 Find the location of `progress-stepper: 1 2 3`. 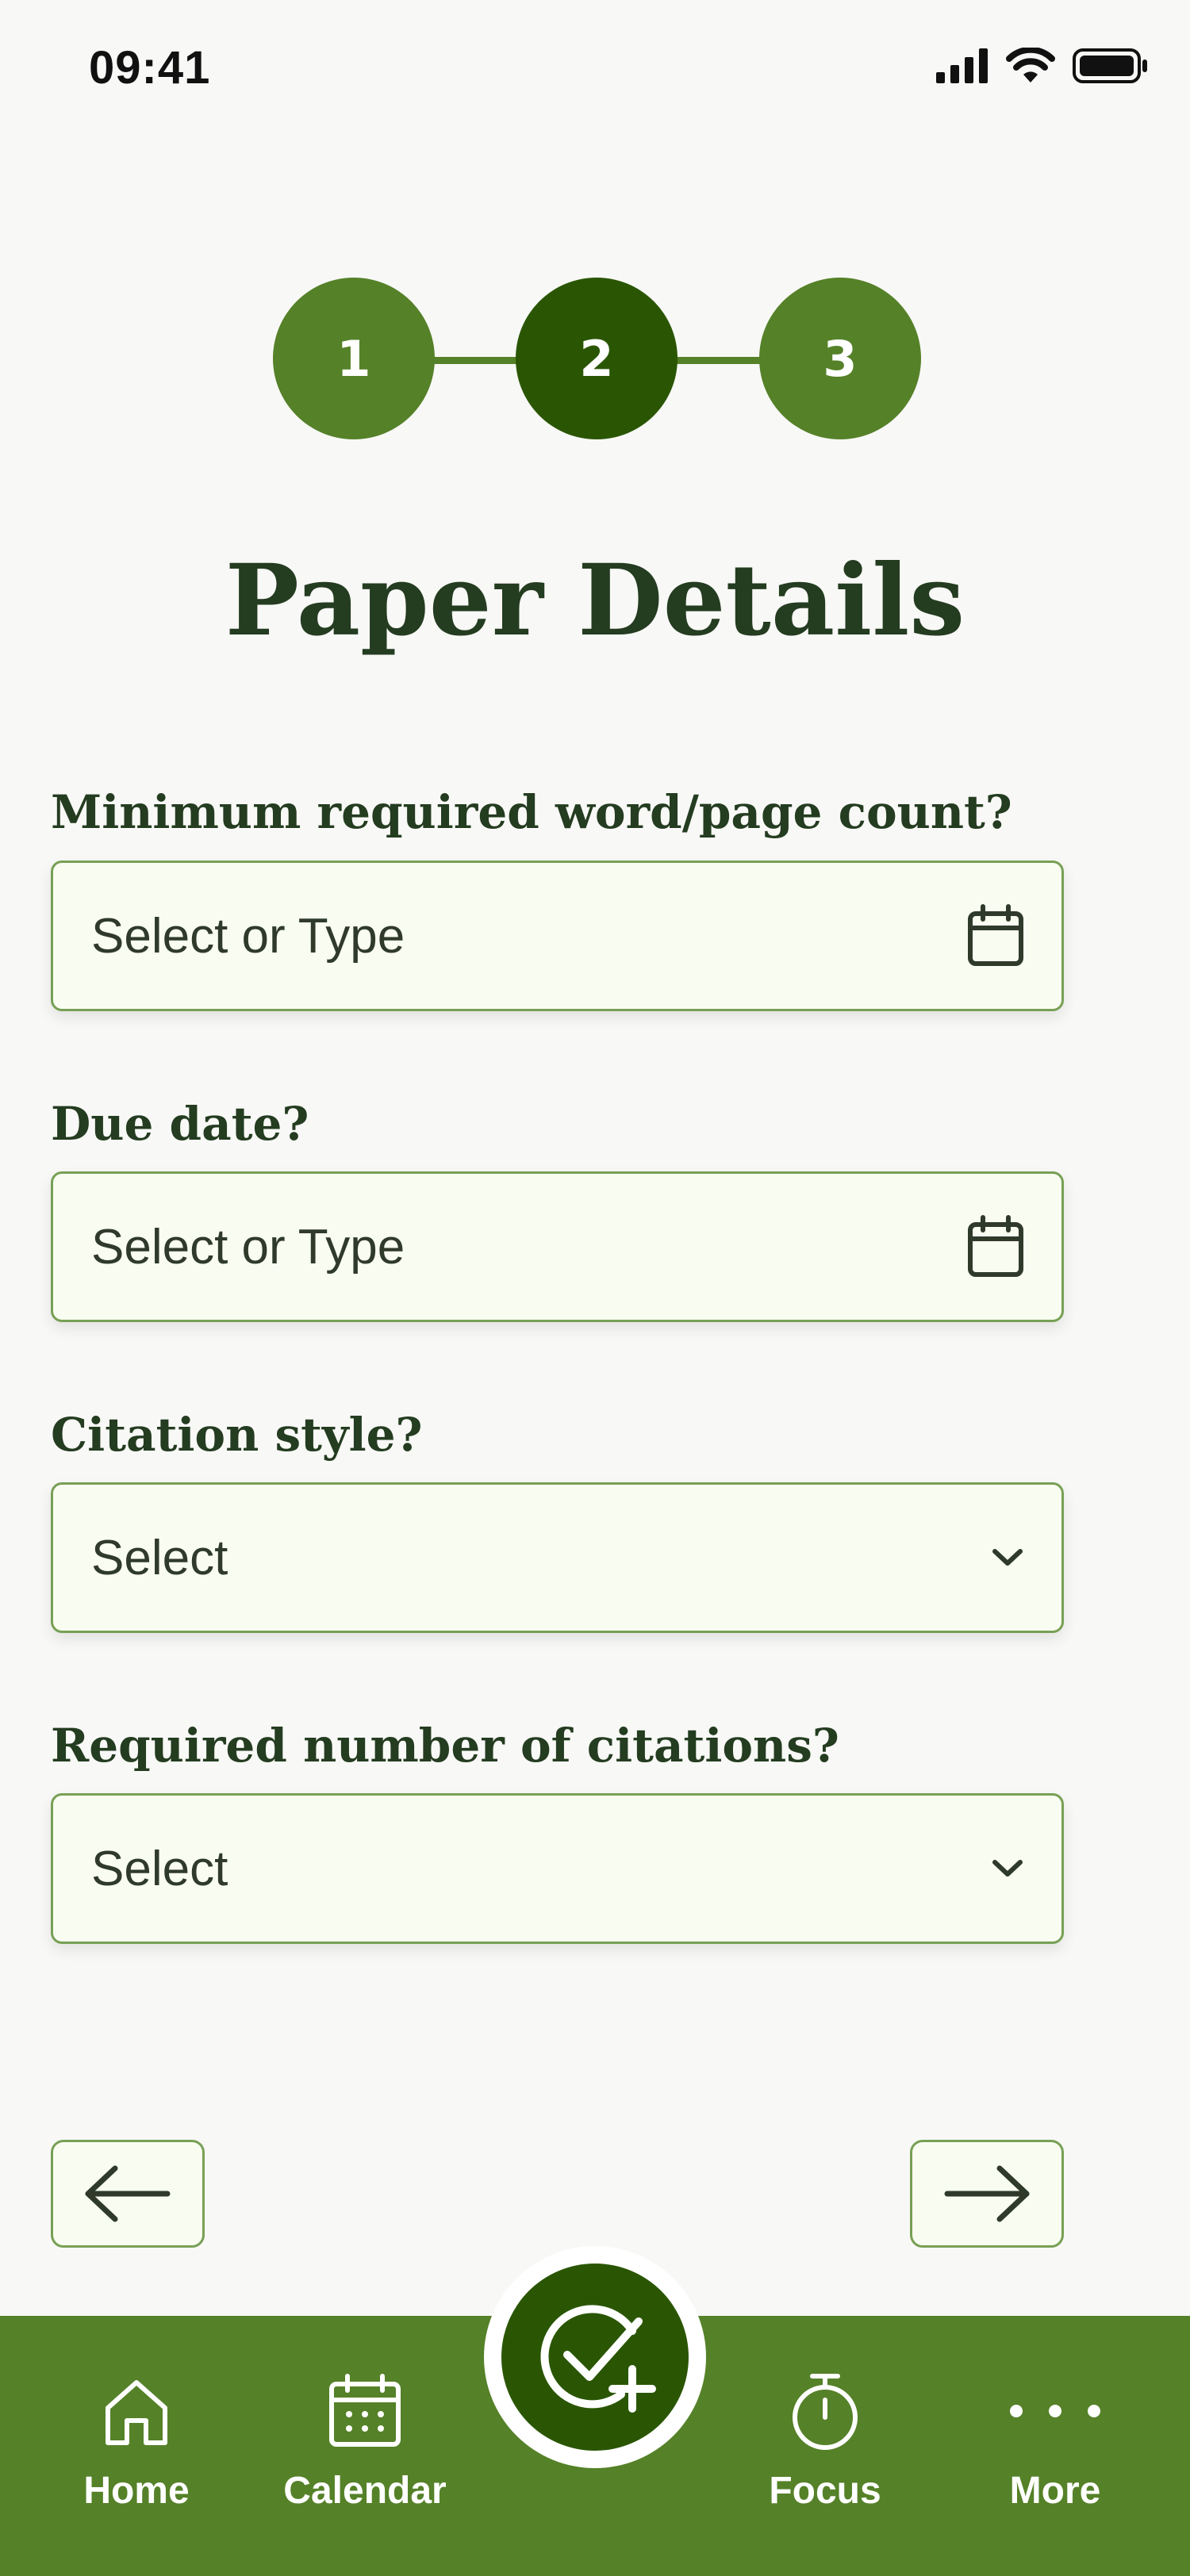

progress-stepper: 1 2 3 is located at coordinates (595, 361).